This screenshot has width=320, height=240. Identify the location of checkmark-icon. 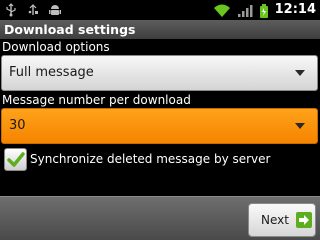
(16, 159).